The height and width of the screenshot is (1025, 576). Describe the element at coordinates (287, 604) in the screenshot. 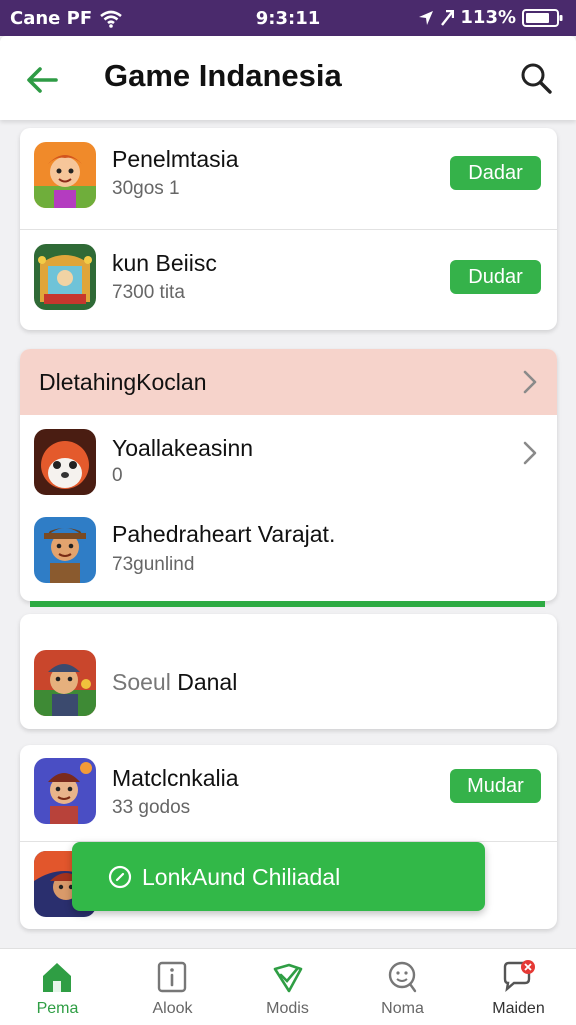

I see `section-accent-bar` at that location.